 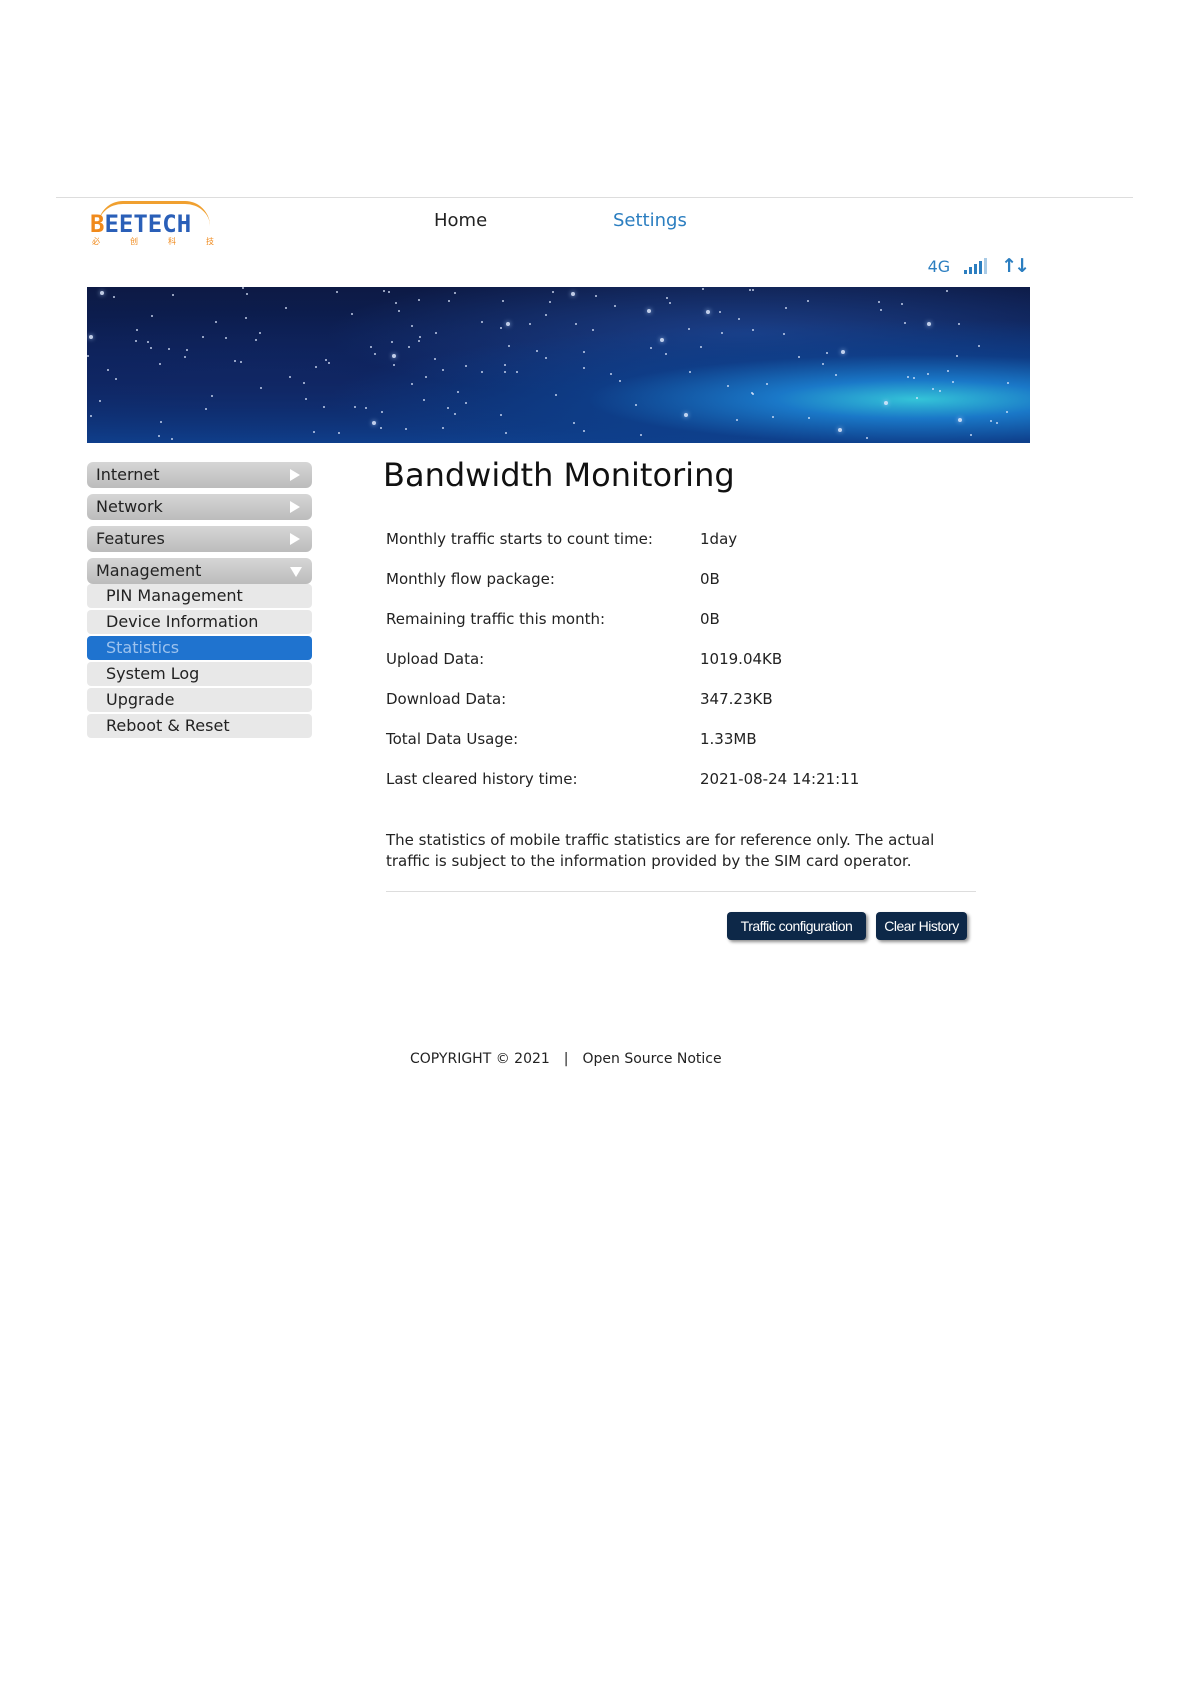 I want to click on signal-icon, so click(x=976, y=266).